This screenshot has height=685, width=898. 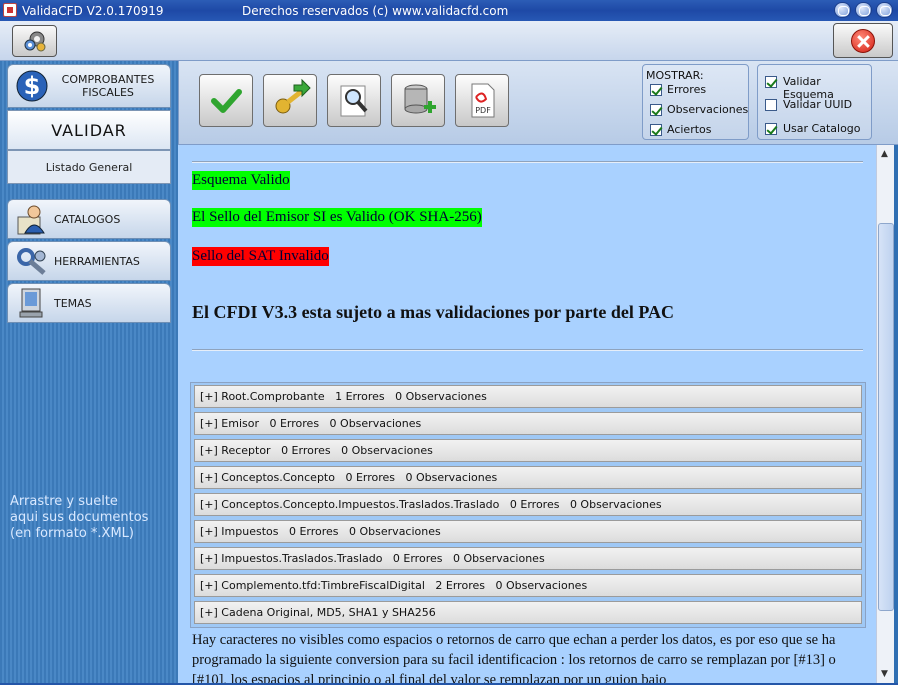 What do you see at coordinates (89, 167) in the screenshot?
I see `listado-general-link: Listado General` at bounding box center [89, 167].